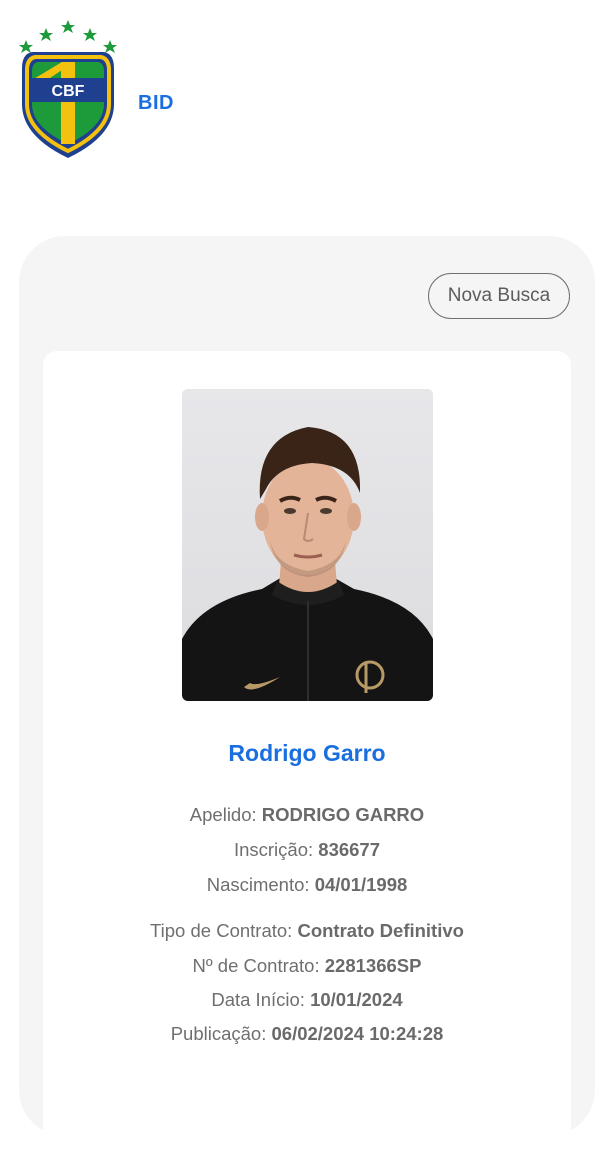 The height and width of the screenshot is (1151, 614). What do you see at coordinates (156, 103) in the screenshot?
I see `section-label: BID` at bounding box center [156, 103].